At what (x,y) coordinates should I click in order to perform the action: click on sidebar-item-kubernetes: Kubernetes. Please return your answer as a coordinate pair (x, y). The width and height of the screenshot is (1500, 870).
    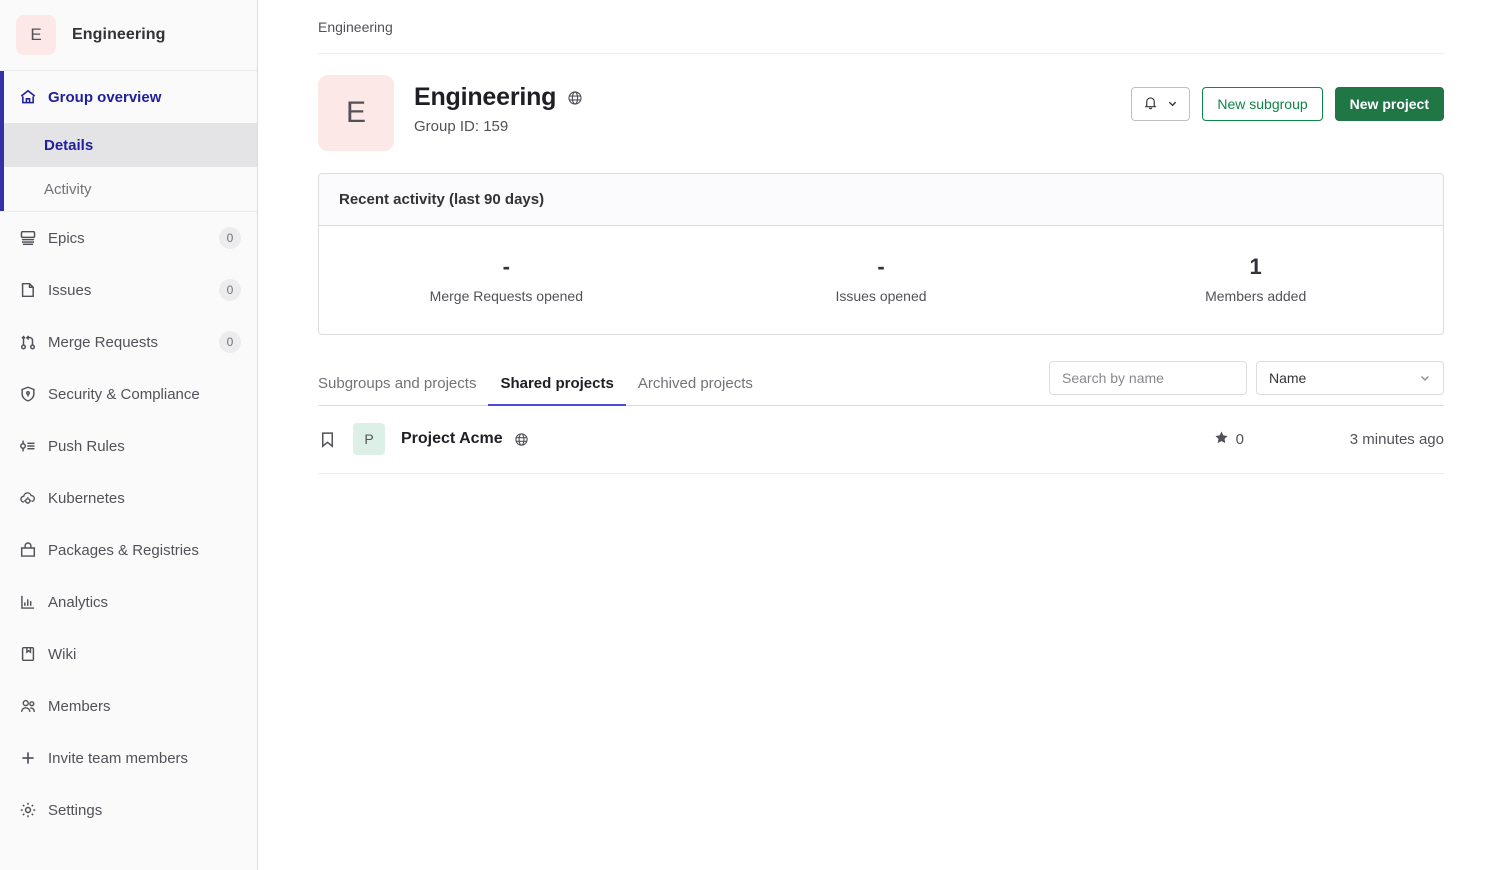
    Looking at the image, I should click on (128, 498).